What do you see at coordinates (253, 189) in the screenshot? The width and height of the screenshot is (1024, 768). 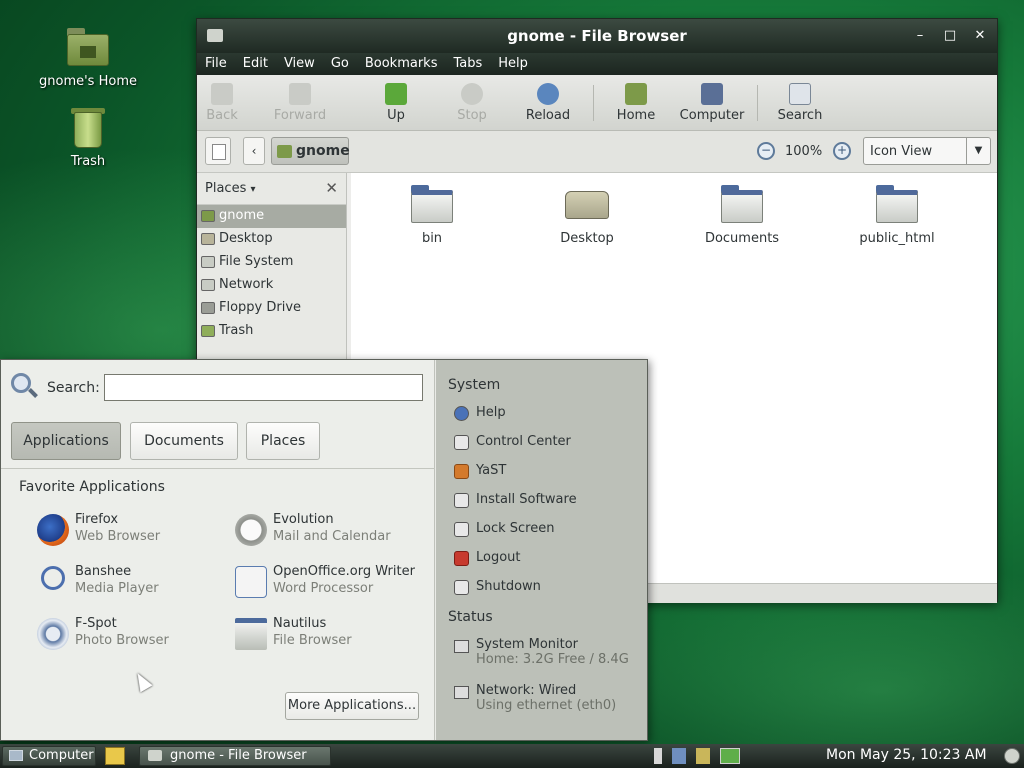 I see `chevron-down-icon: ▾` at bounding box center [253, 189].